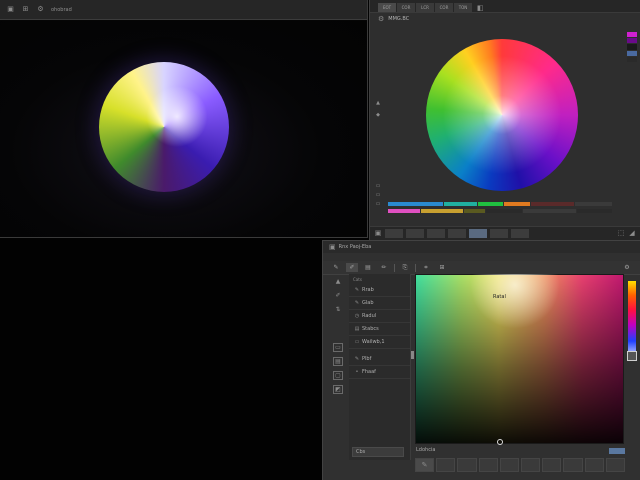  Describe the element at coordinates (368, 267) in the screenshot. I see `comment-icon: ▤` at that location.